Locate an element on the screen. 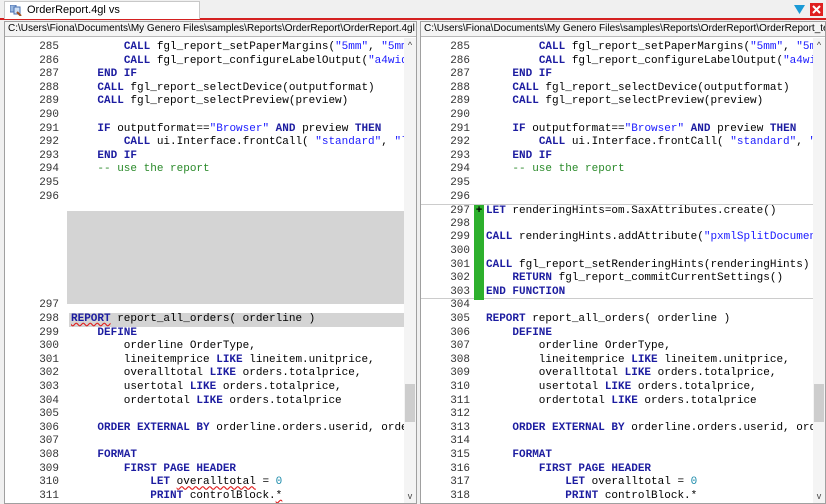 Image resolution: width=826 pixels, height=504 pixels. code-line: 312 is located at coordinates (617, 415).